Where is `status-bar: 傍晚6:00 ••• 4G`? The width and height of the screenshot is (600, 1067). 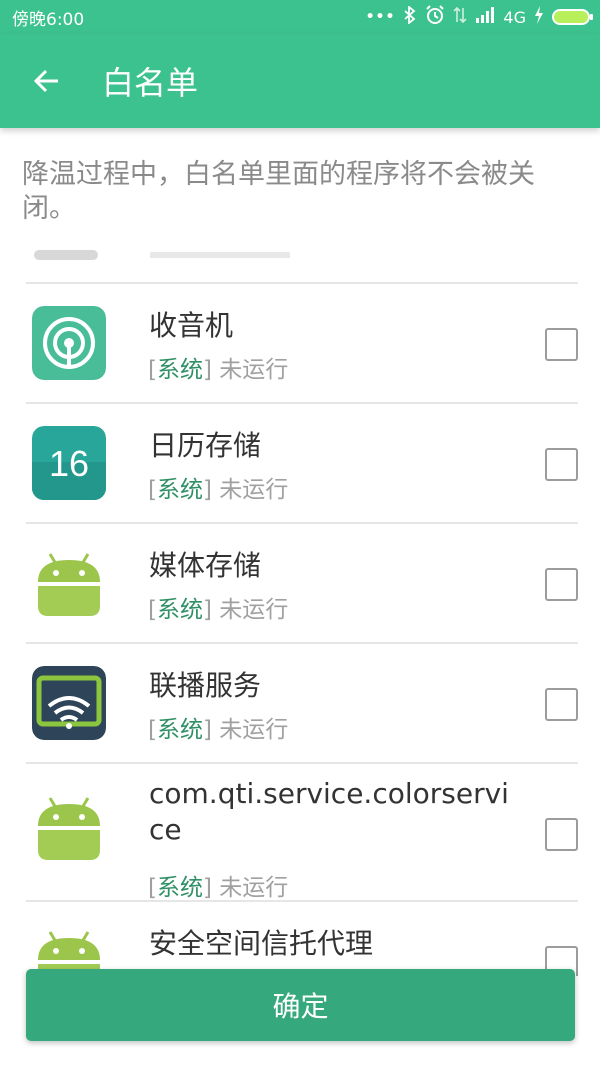
status-bar: 傍晚6:00 ••• 4G is located at coordinates (300, 17).